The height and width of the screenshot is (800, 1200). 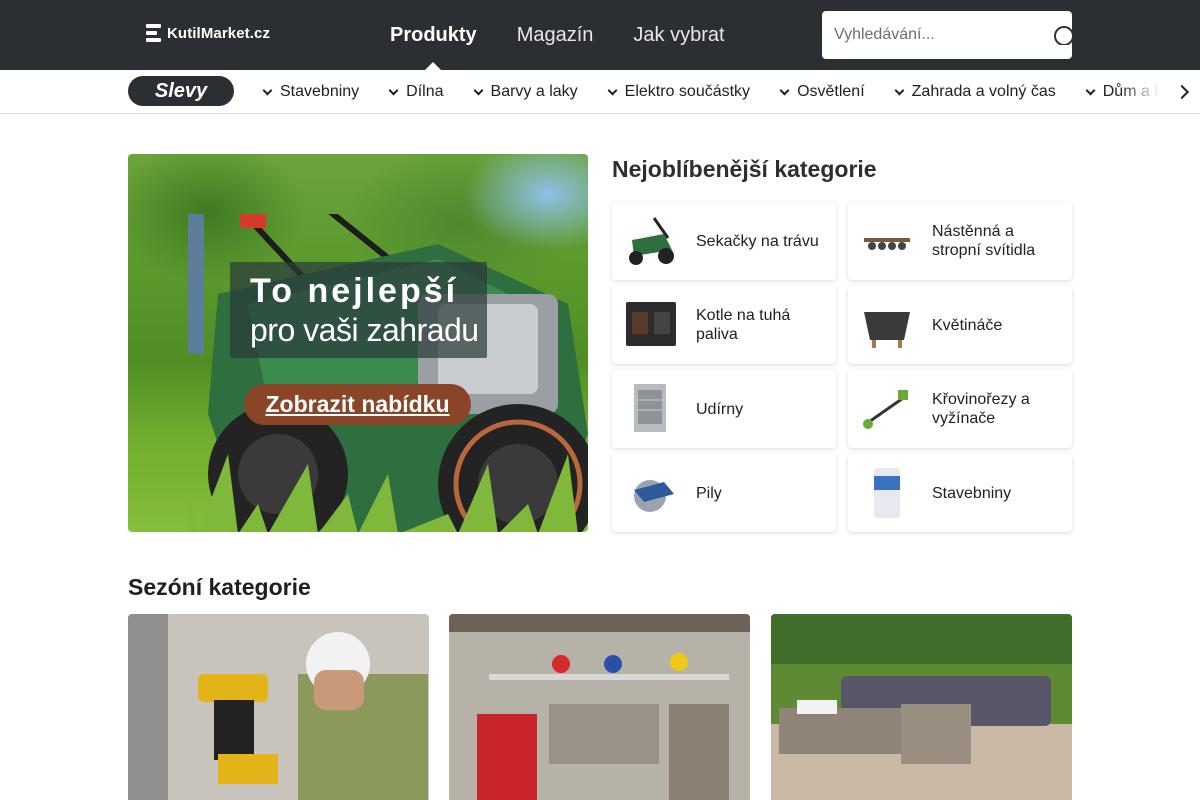 I want to click on search-icon, so click(x=1062, y=35).